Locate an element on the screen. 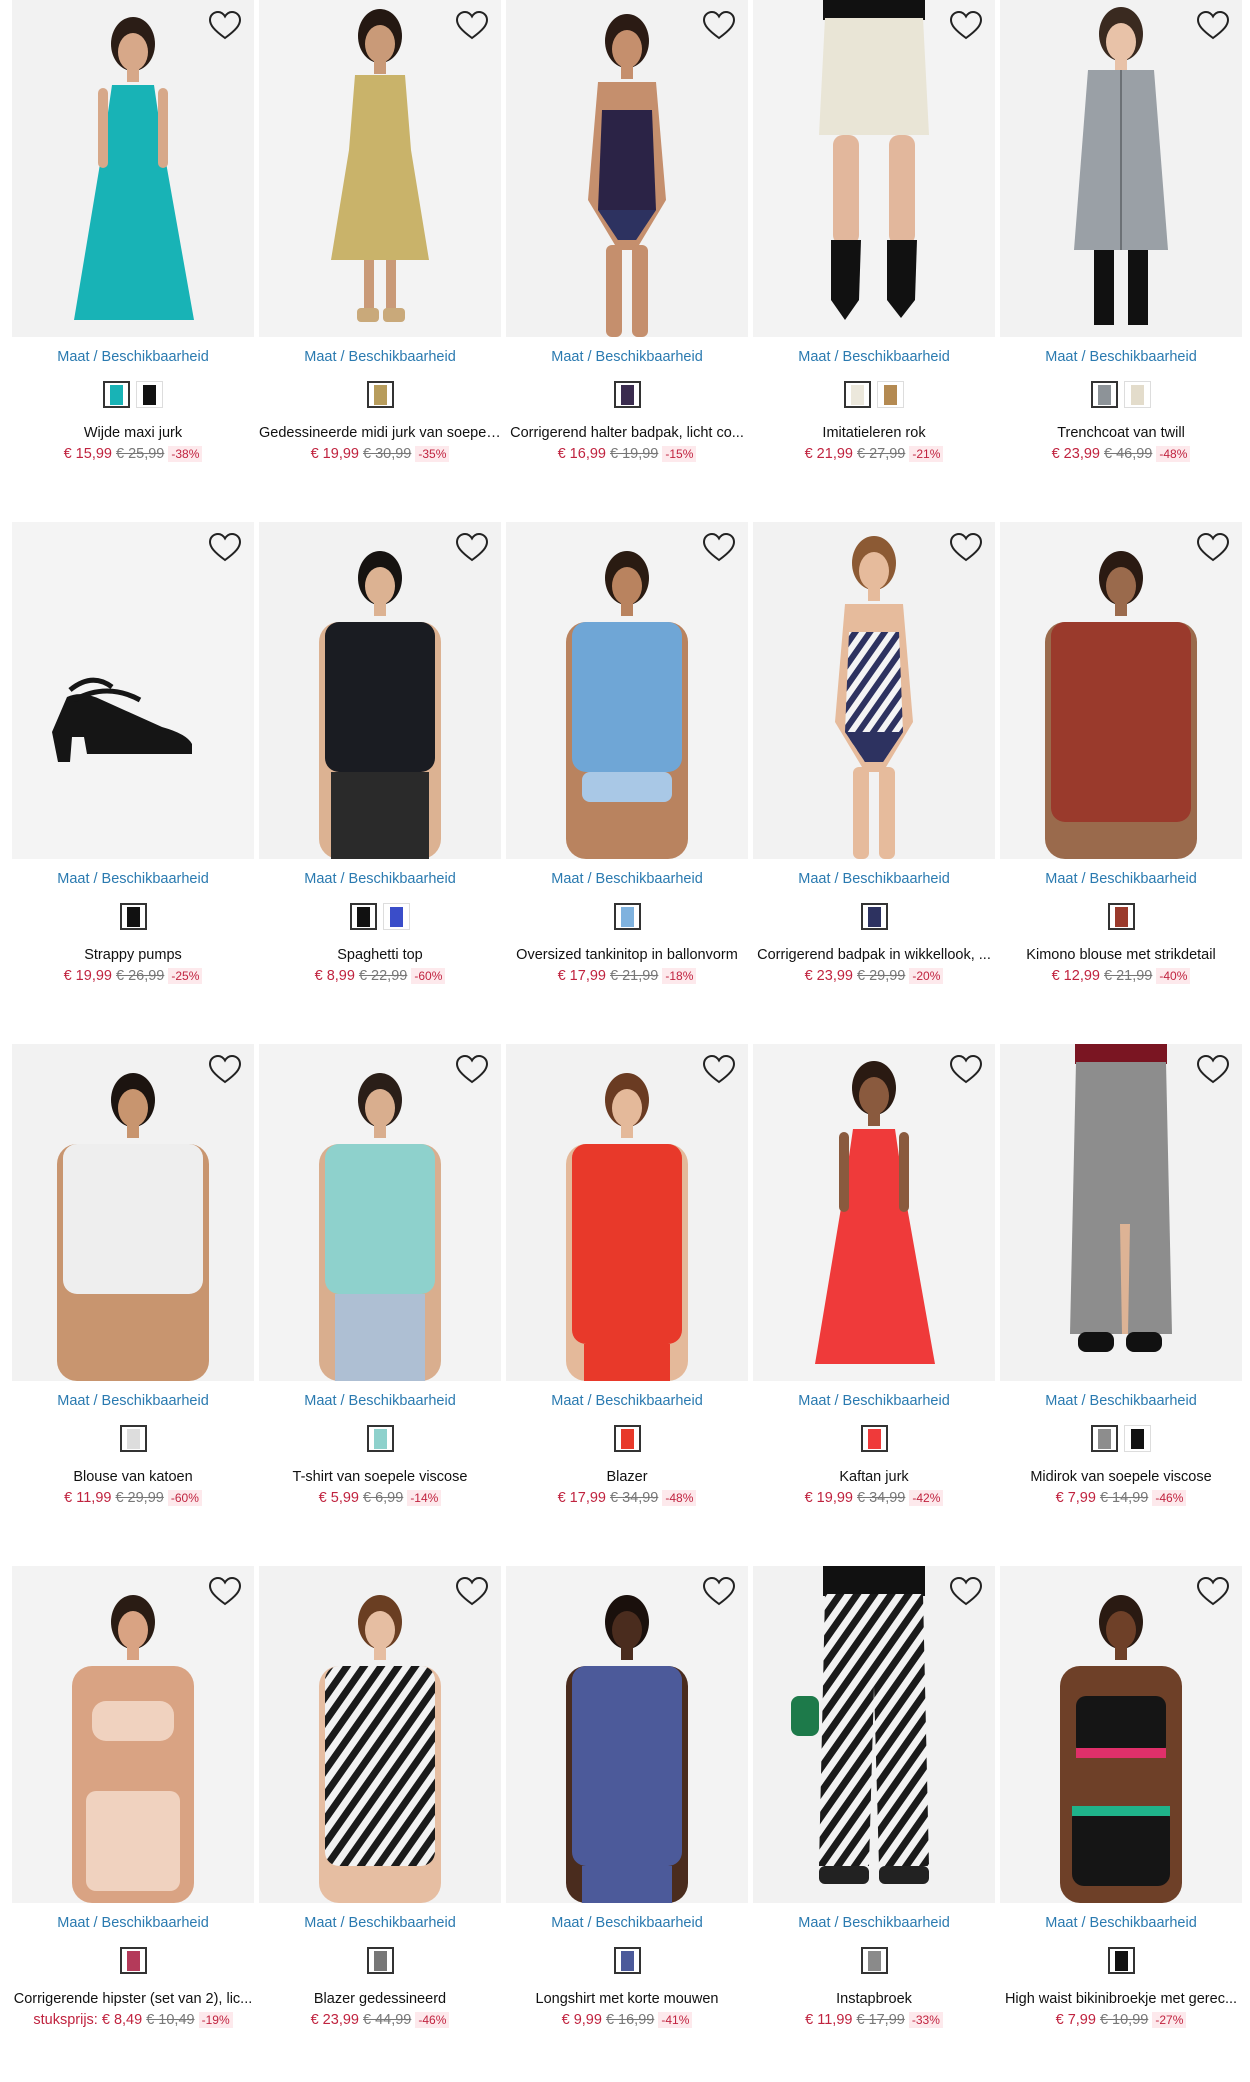 The width and height of the screenshot is (1250, 2082). product-title: Oversized tankinitop in ballonvorm is located at coordinates (627, 955).